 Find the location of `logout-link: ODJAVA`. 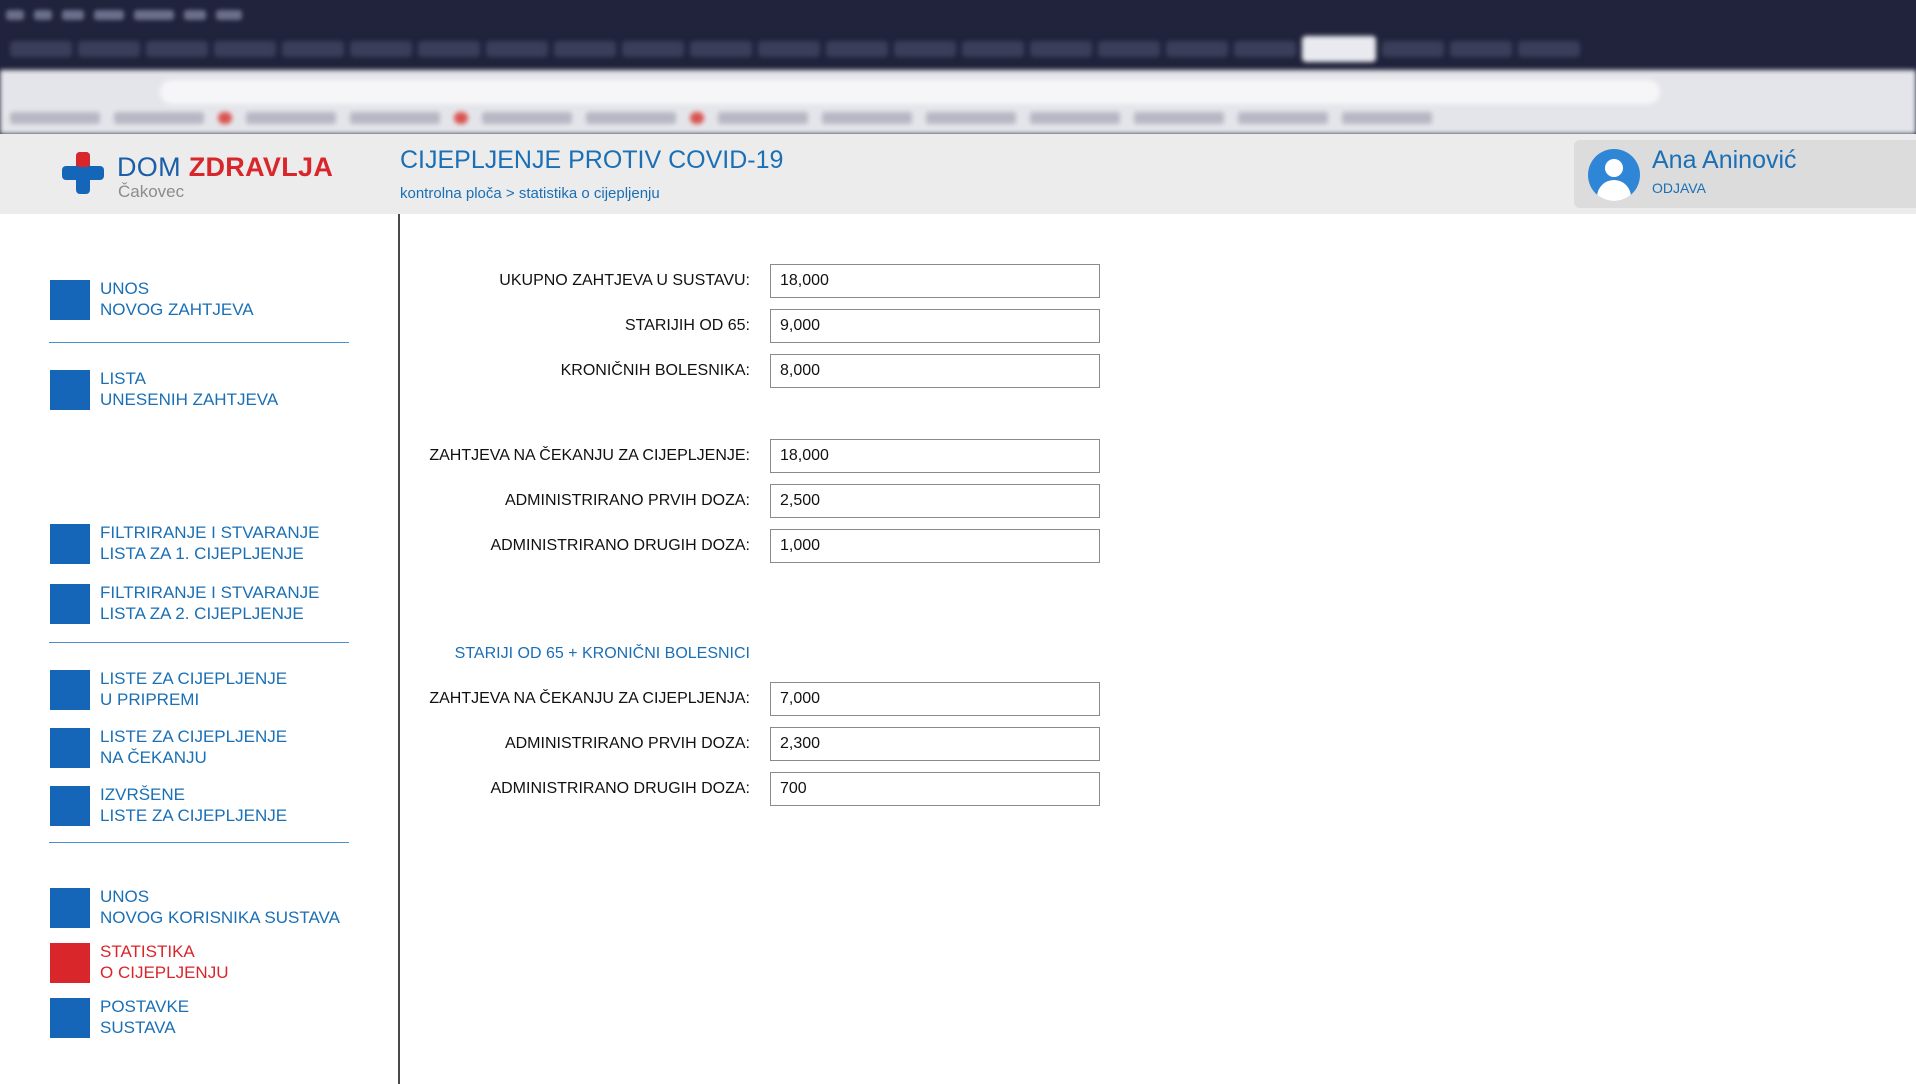

logout-link: ODJAVA is located at coordinates (1679, 188).